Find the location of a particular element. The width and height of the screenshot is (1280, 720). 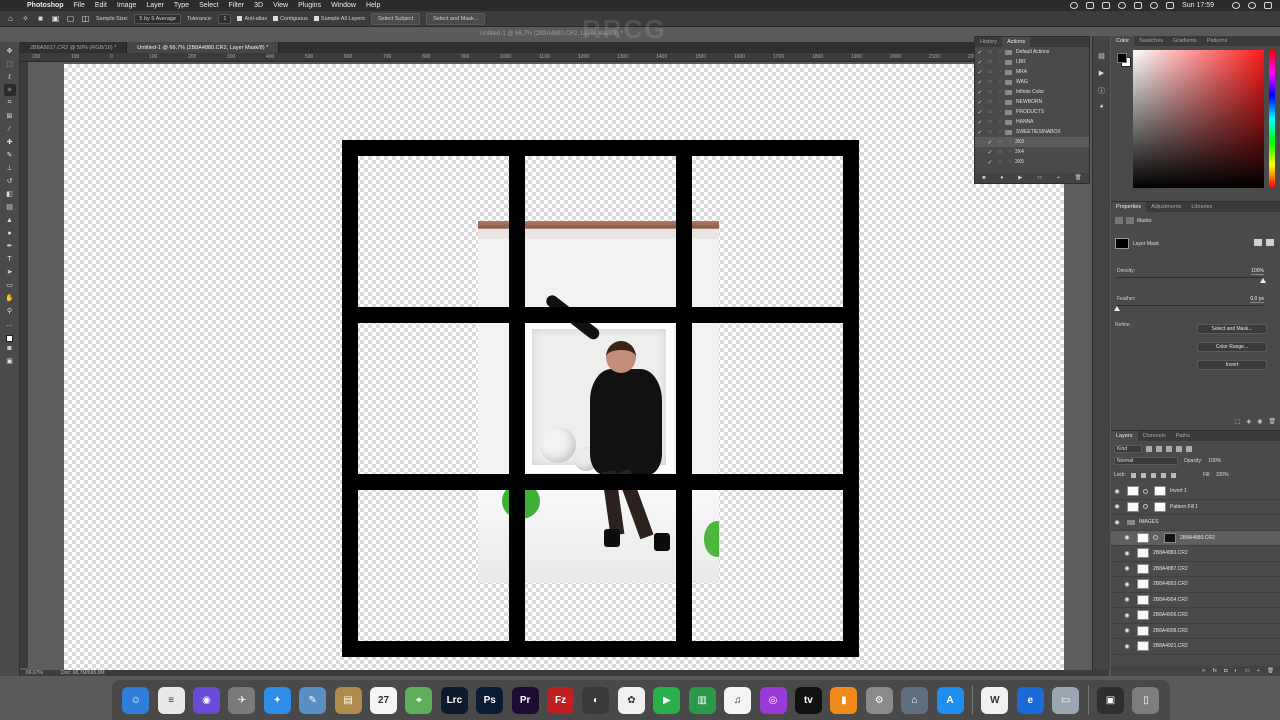

invert-button: Invert is located at coordinates (1232, 365).